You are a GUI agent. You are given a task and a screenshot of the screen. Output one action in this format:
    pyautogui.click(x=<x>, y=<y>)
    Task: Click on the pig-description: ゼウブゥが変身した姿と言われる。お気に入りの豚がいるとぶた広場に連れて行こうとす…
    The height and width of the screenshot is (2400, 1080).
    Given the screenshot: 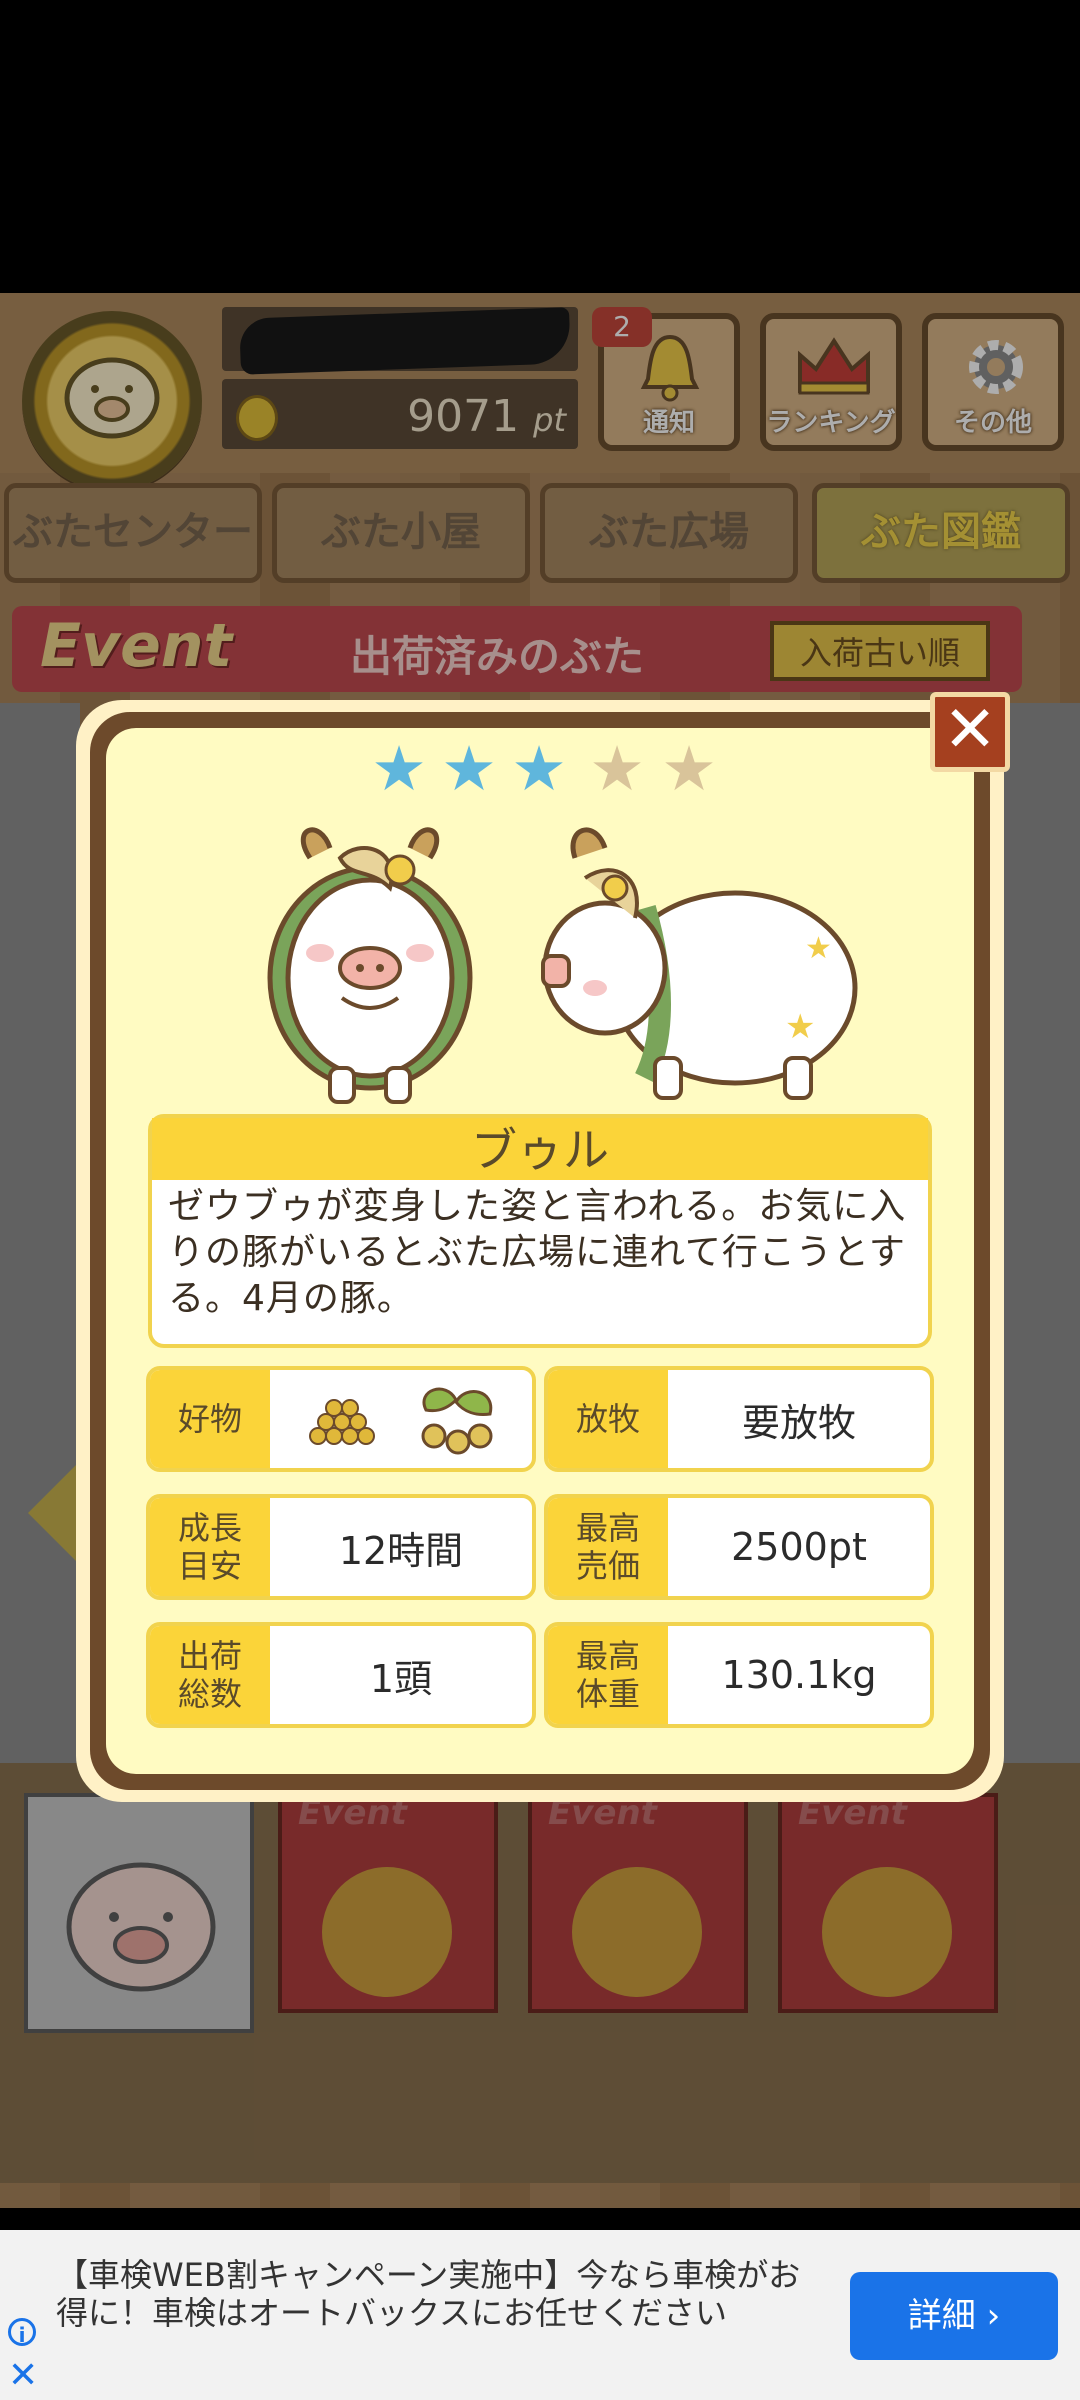 What is the action you would take?
    pyautogui.click(x=537, y=1252)
    